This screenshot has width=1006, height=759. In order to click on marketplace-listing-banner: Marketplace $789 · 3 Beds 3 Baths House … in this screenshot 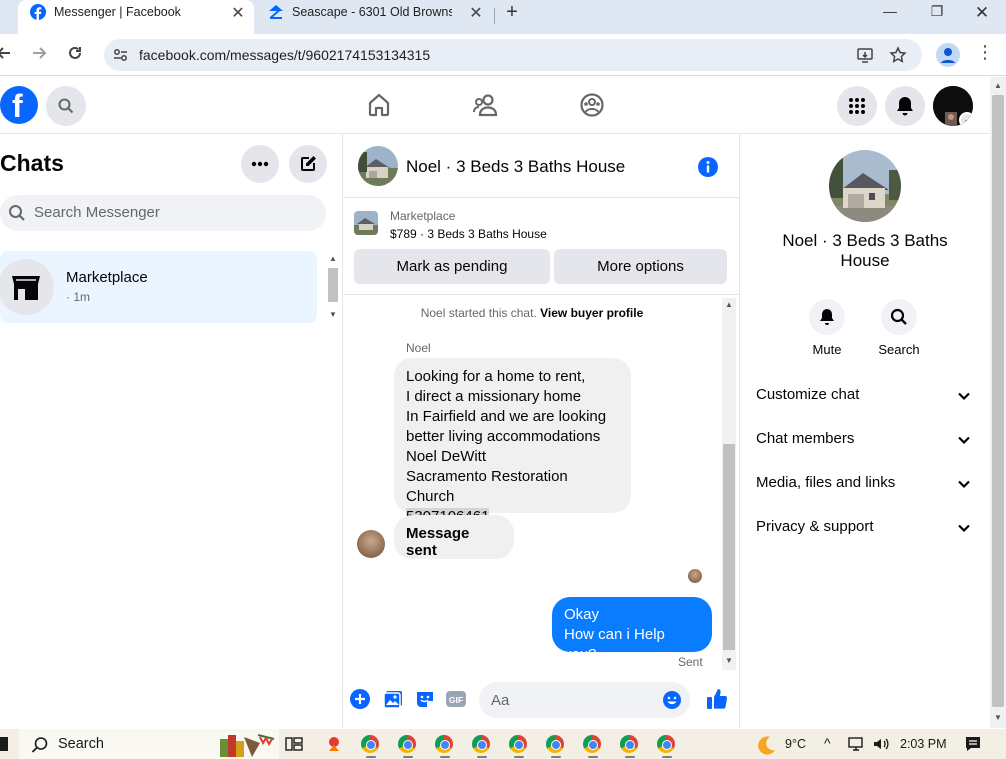, I will do `click(541, 247)`.